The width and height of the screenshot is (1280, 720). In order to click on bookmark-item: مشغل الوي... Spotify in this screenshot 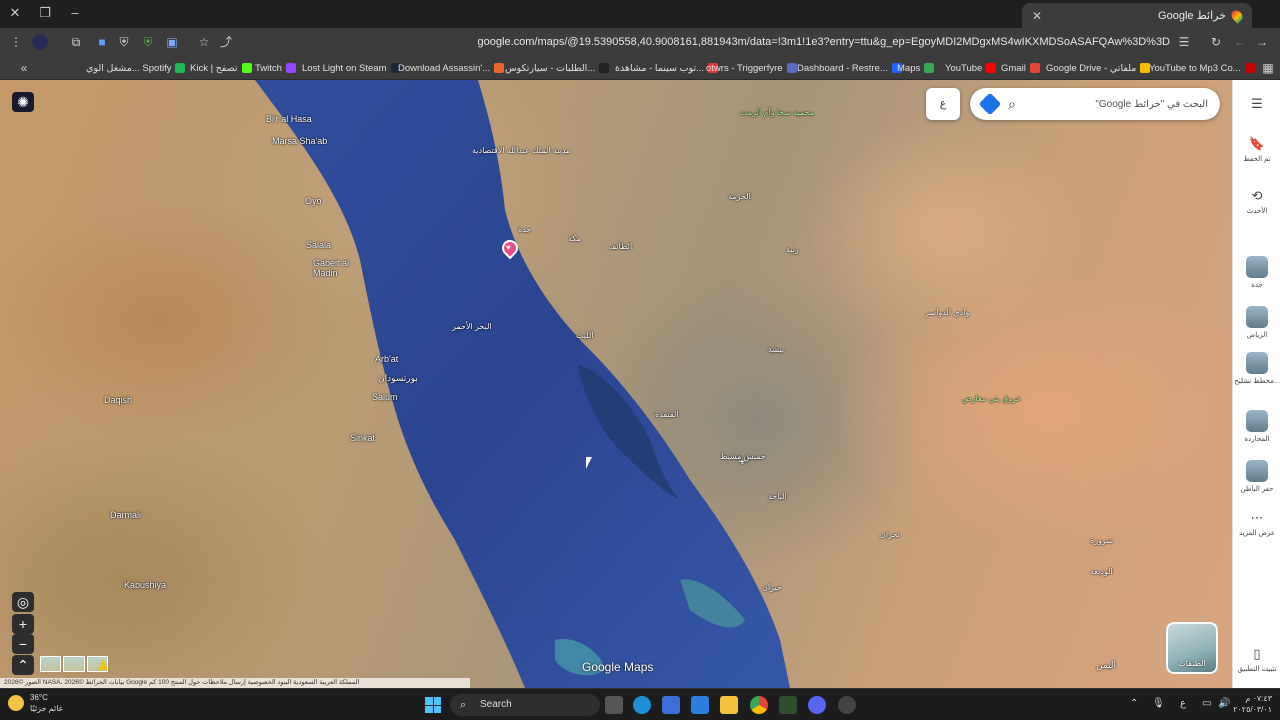, I will do `click(136, 68)`.